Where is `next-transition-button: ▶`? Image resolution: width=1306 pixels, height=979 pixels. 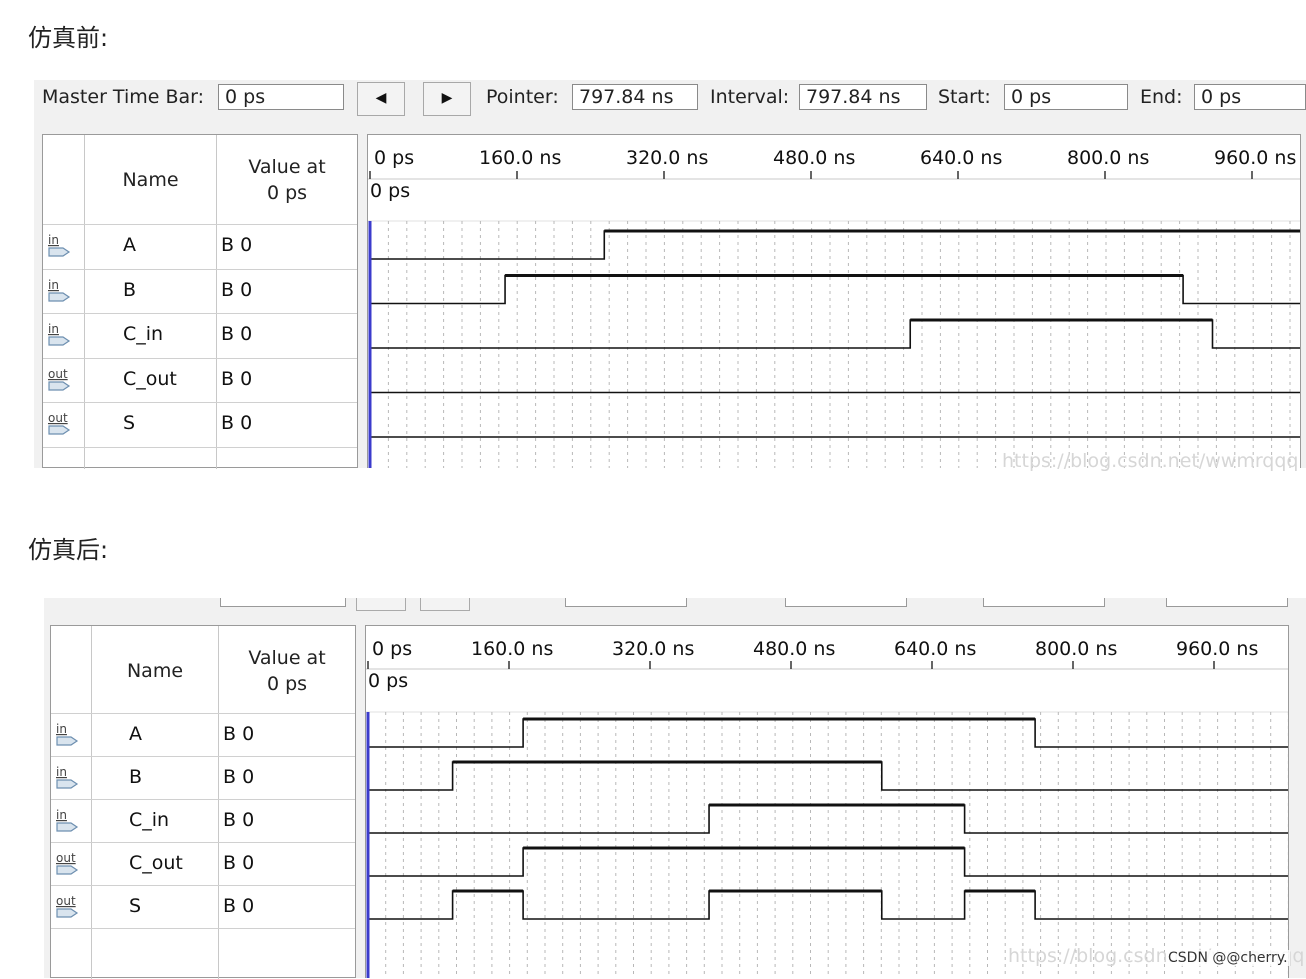 next-transition-button: ▶ is located at coordinates (447, 99).